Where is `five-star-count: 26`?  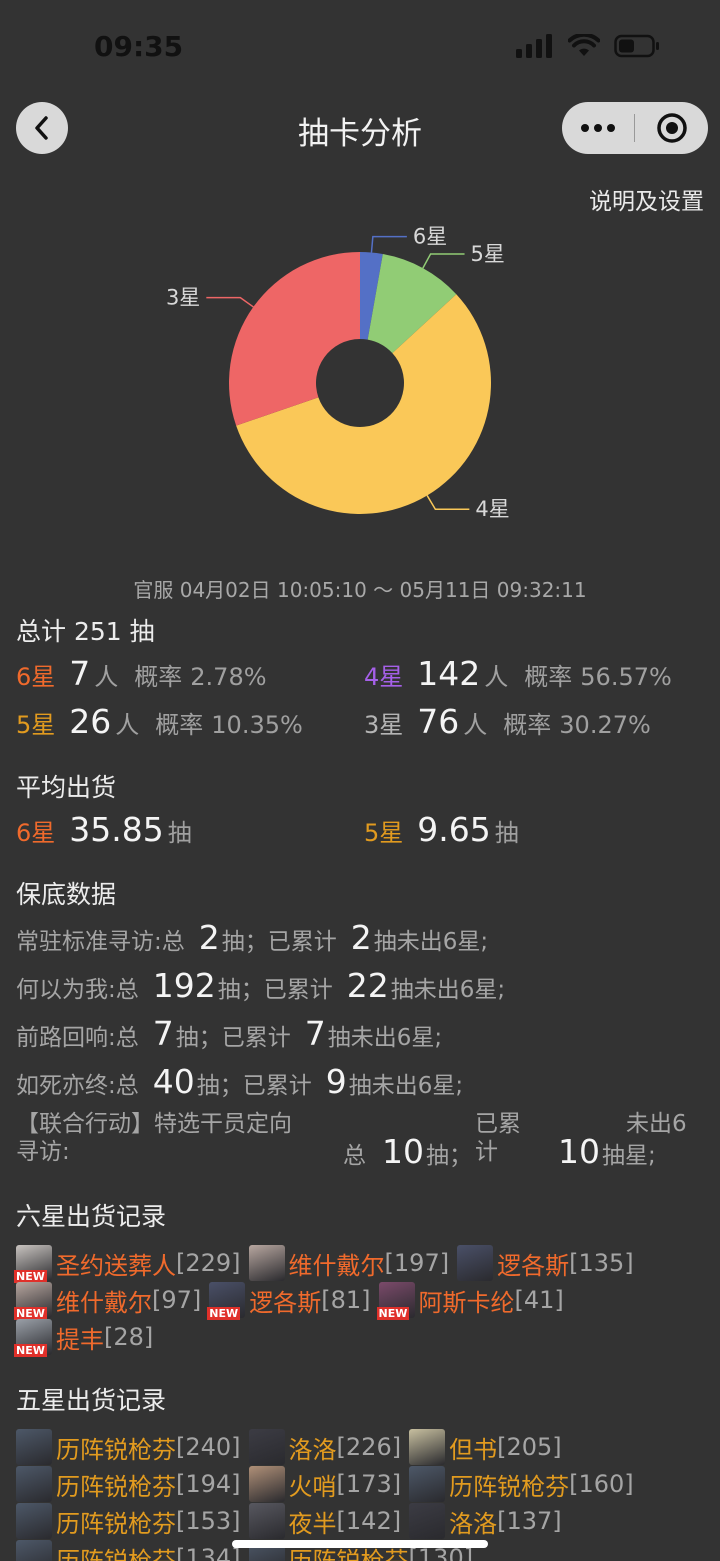
five-star-count: 26 is located at coordinates (90, 721).